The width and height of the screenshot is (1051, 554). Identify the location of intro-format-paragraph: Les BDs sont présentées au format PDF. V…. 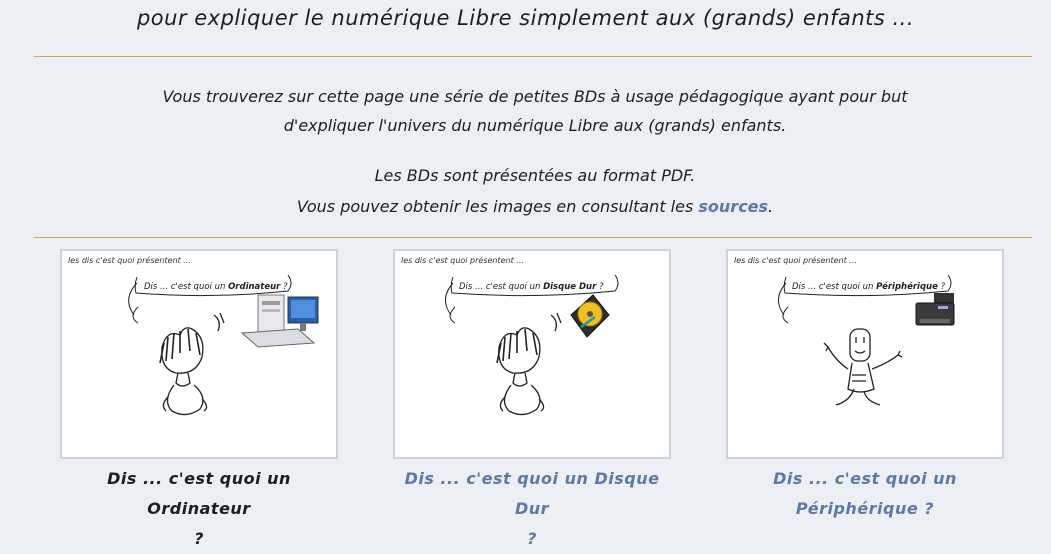
(535, 191).